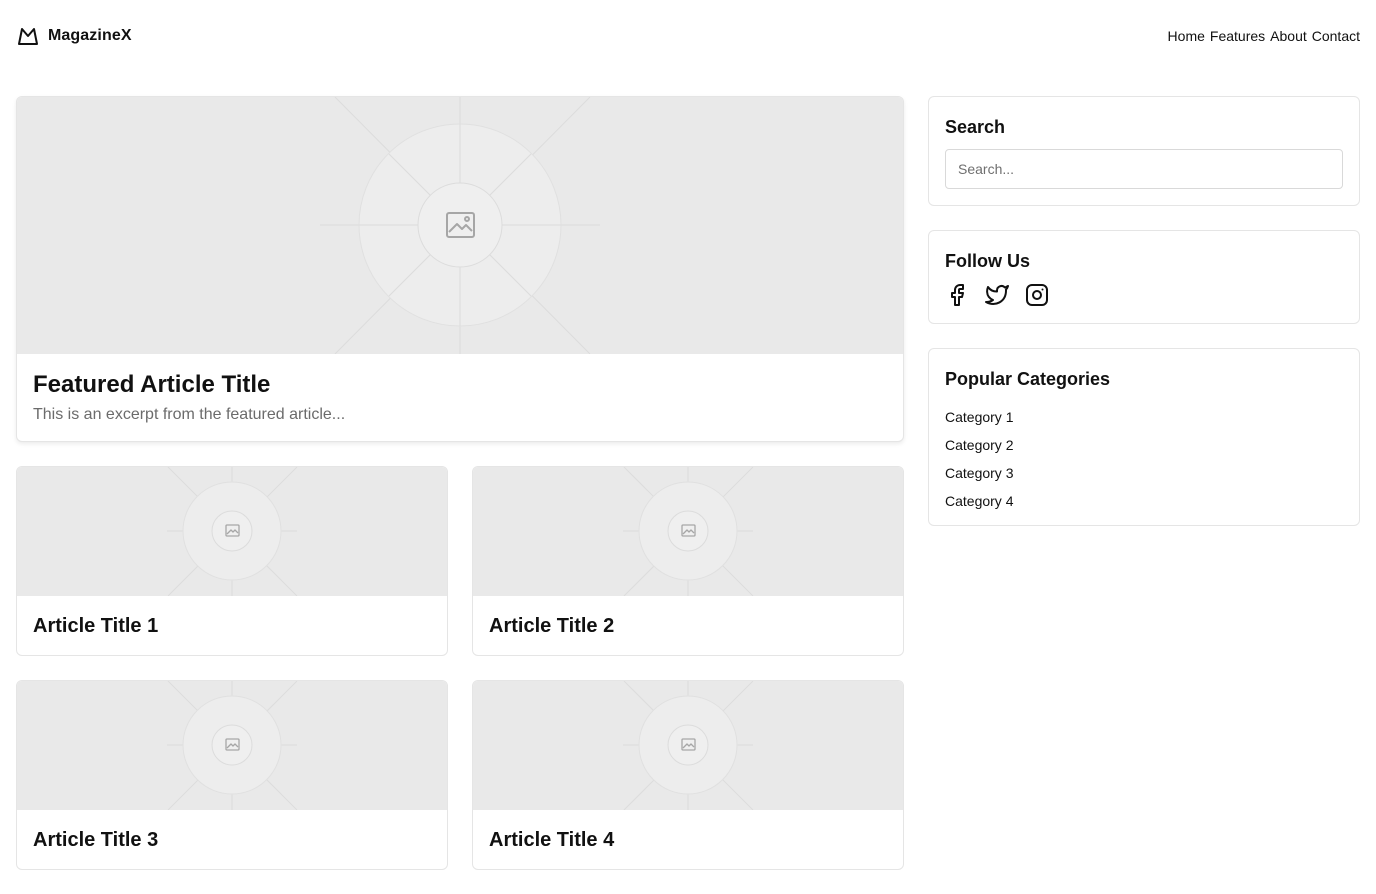 This screenshot has width=1376, height=894. I want to click on article-body: Article Title 3, so click(232, 839).